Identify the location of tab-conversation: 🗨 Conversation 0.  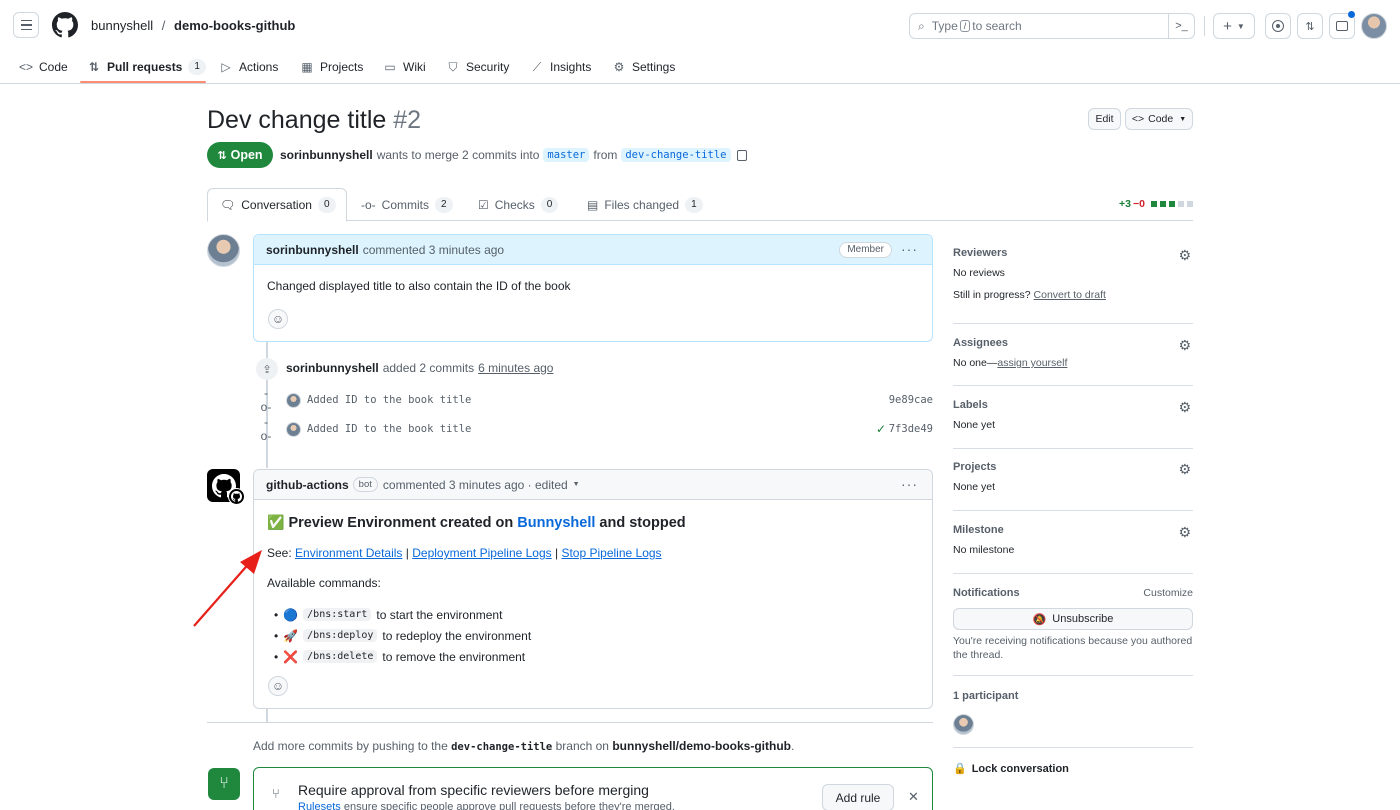
(277, 205).